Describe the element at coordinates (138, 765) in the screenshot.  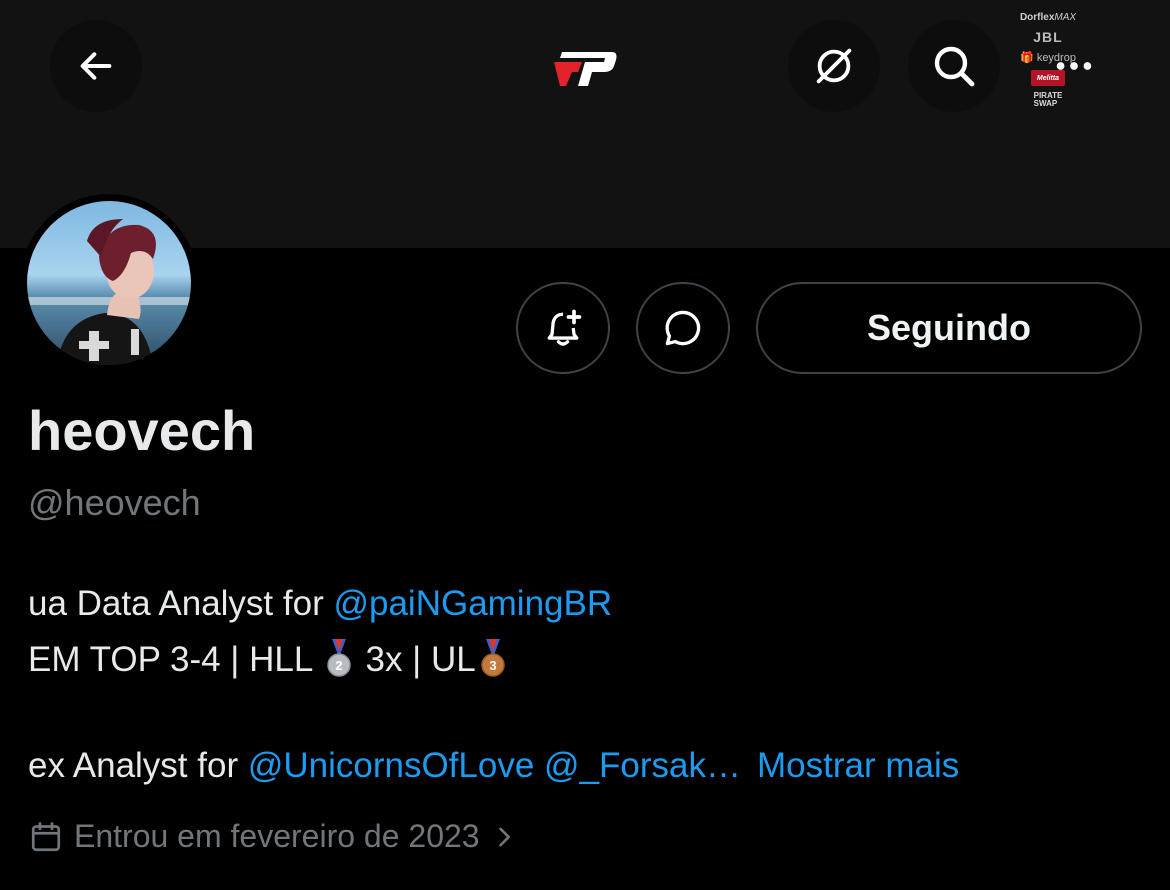
I see `bio-text: ex Analyst for` at that location.